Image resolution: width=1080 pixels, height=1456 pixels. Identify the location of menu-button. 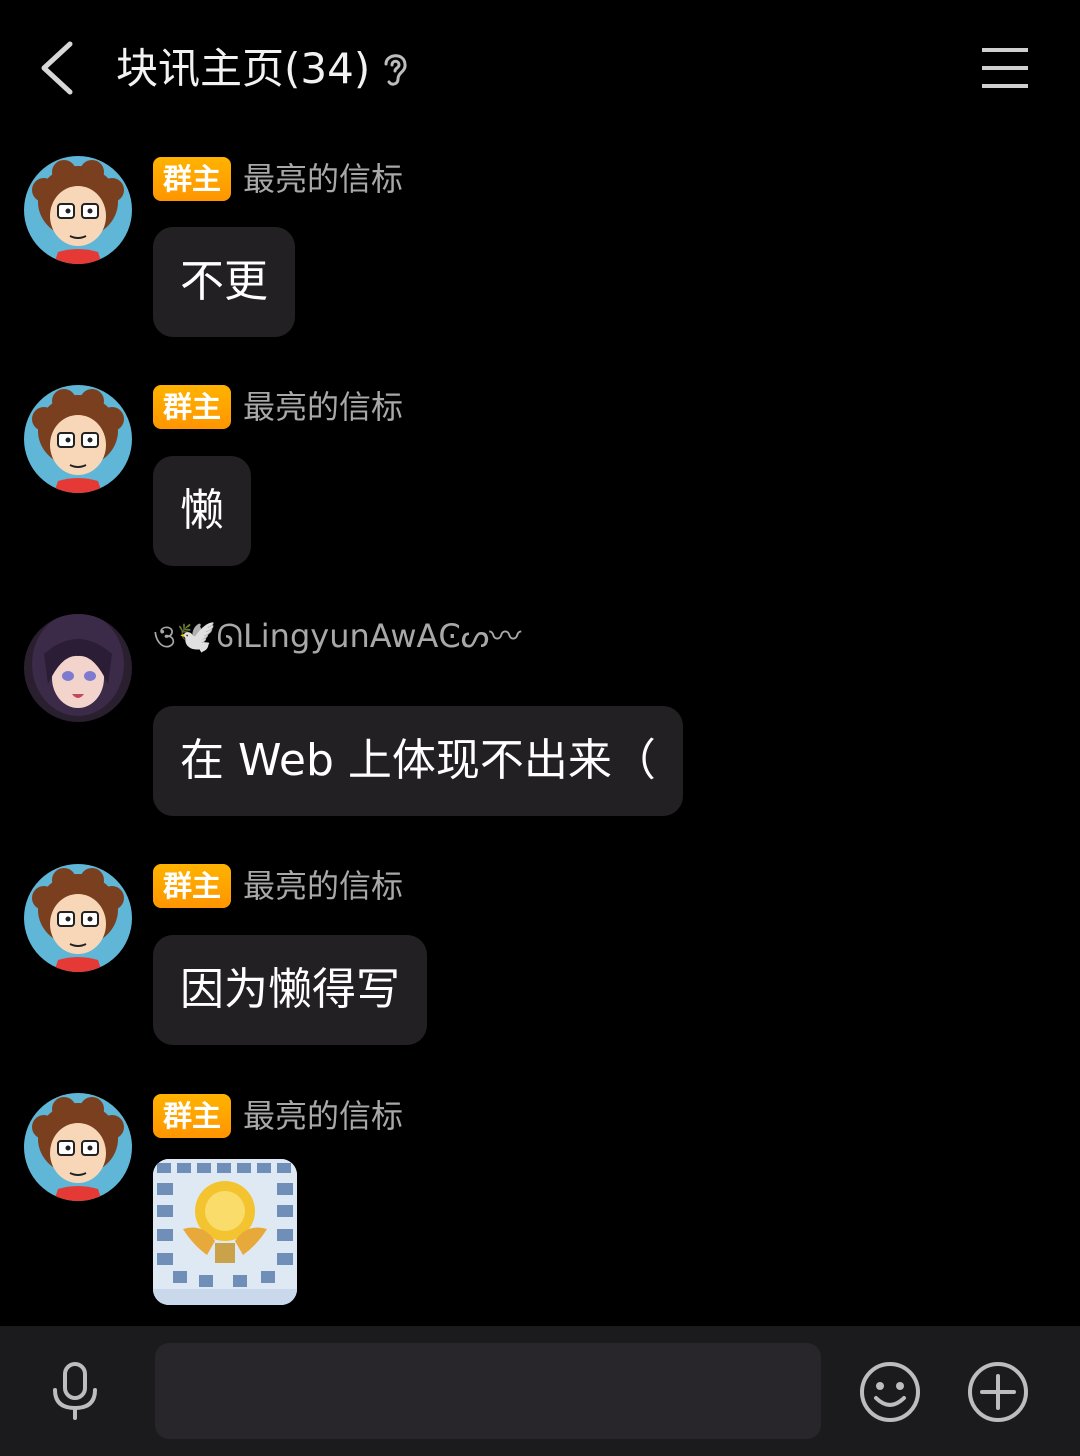
(1005, 68).